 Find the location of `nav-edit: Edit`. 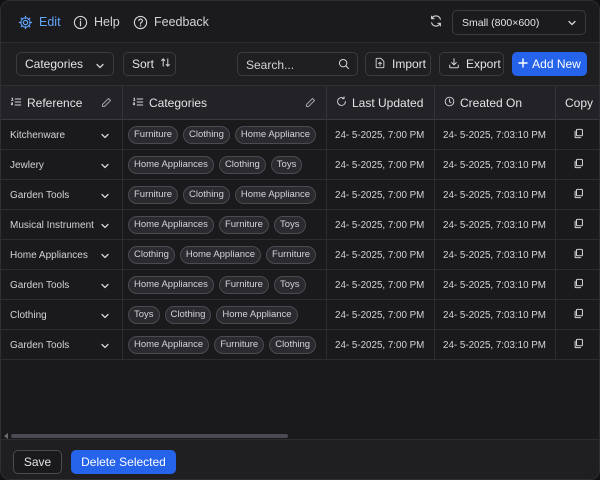

nav-edit: Edit is located at coordinates (39, 22).